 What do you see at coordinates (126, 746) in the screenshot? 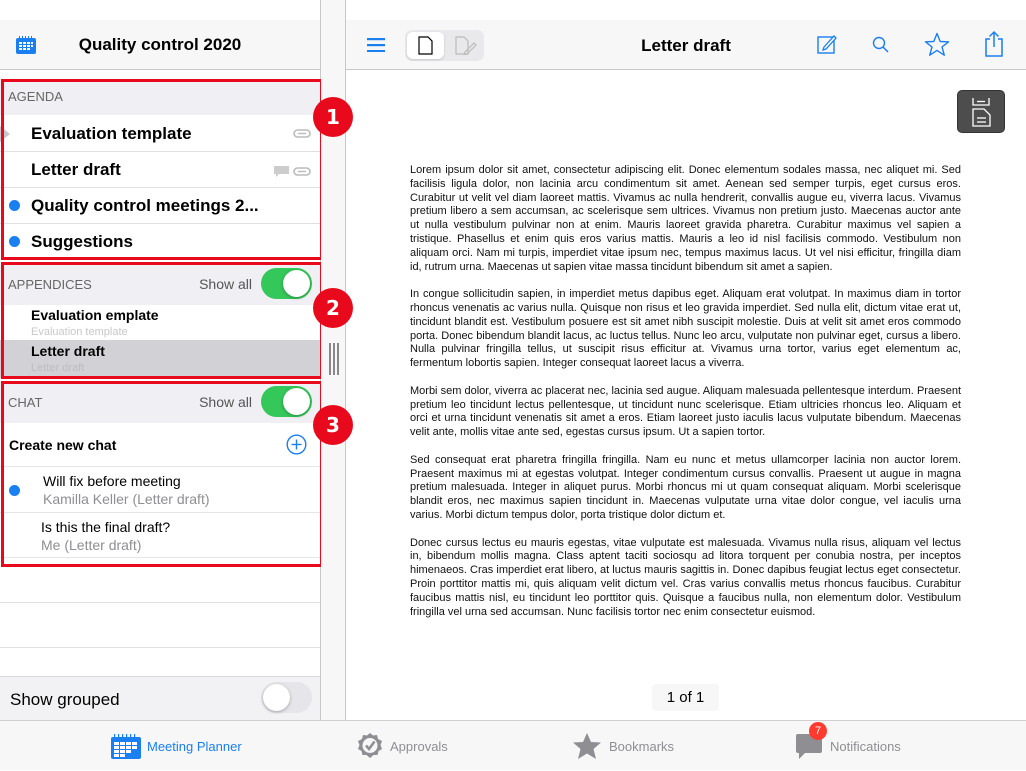
I see `calendar-icon` at bounding box center [126, 746].